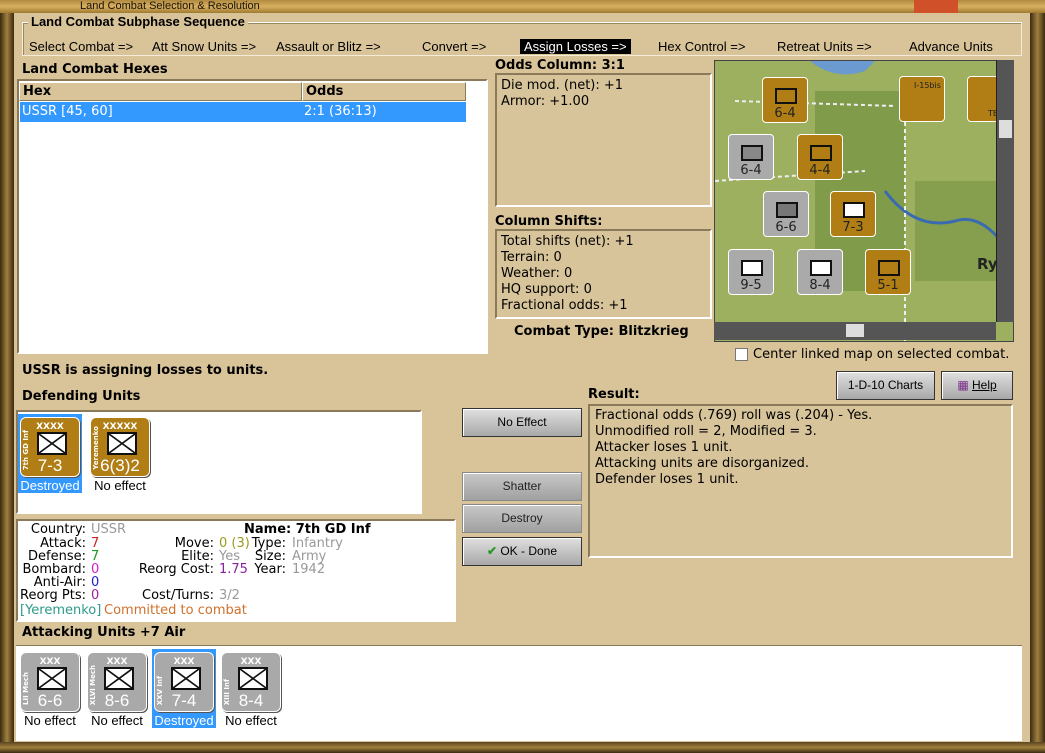 This screenshot has height=753, width=1045. Describe the element at coordinates (951, 46) in the screenshot. I see `seq-advance: Advance Units` at that location.